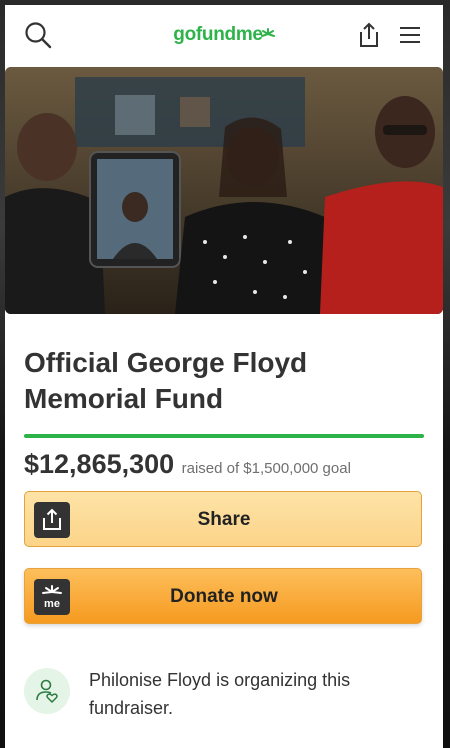  What do you see at coordinates (369, 35) in the screenshot?
I see `share-upload-icon` at bounding box center [369, 35].